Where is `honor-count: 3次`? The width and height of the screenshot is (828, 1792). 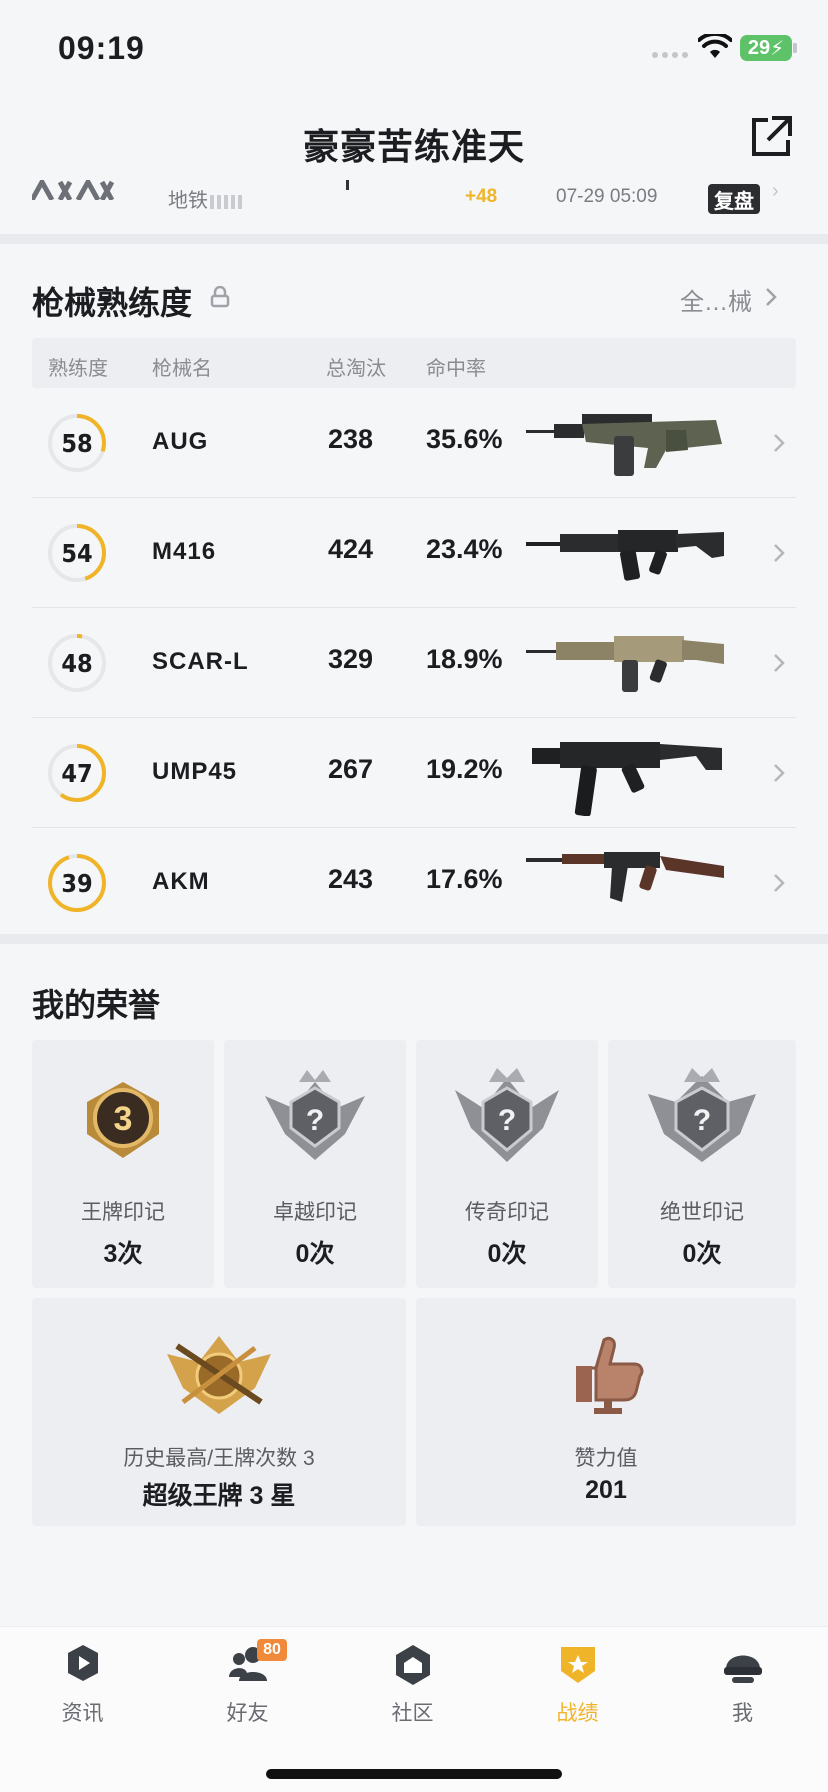 honor-count: 3次 is located at coordinates (123, 1254).